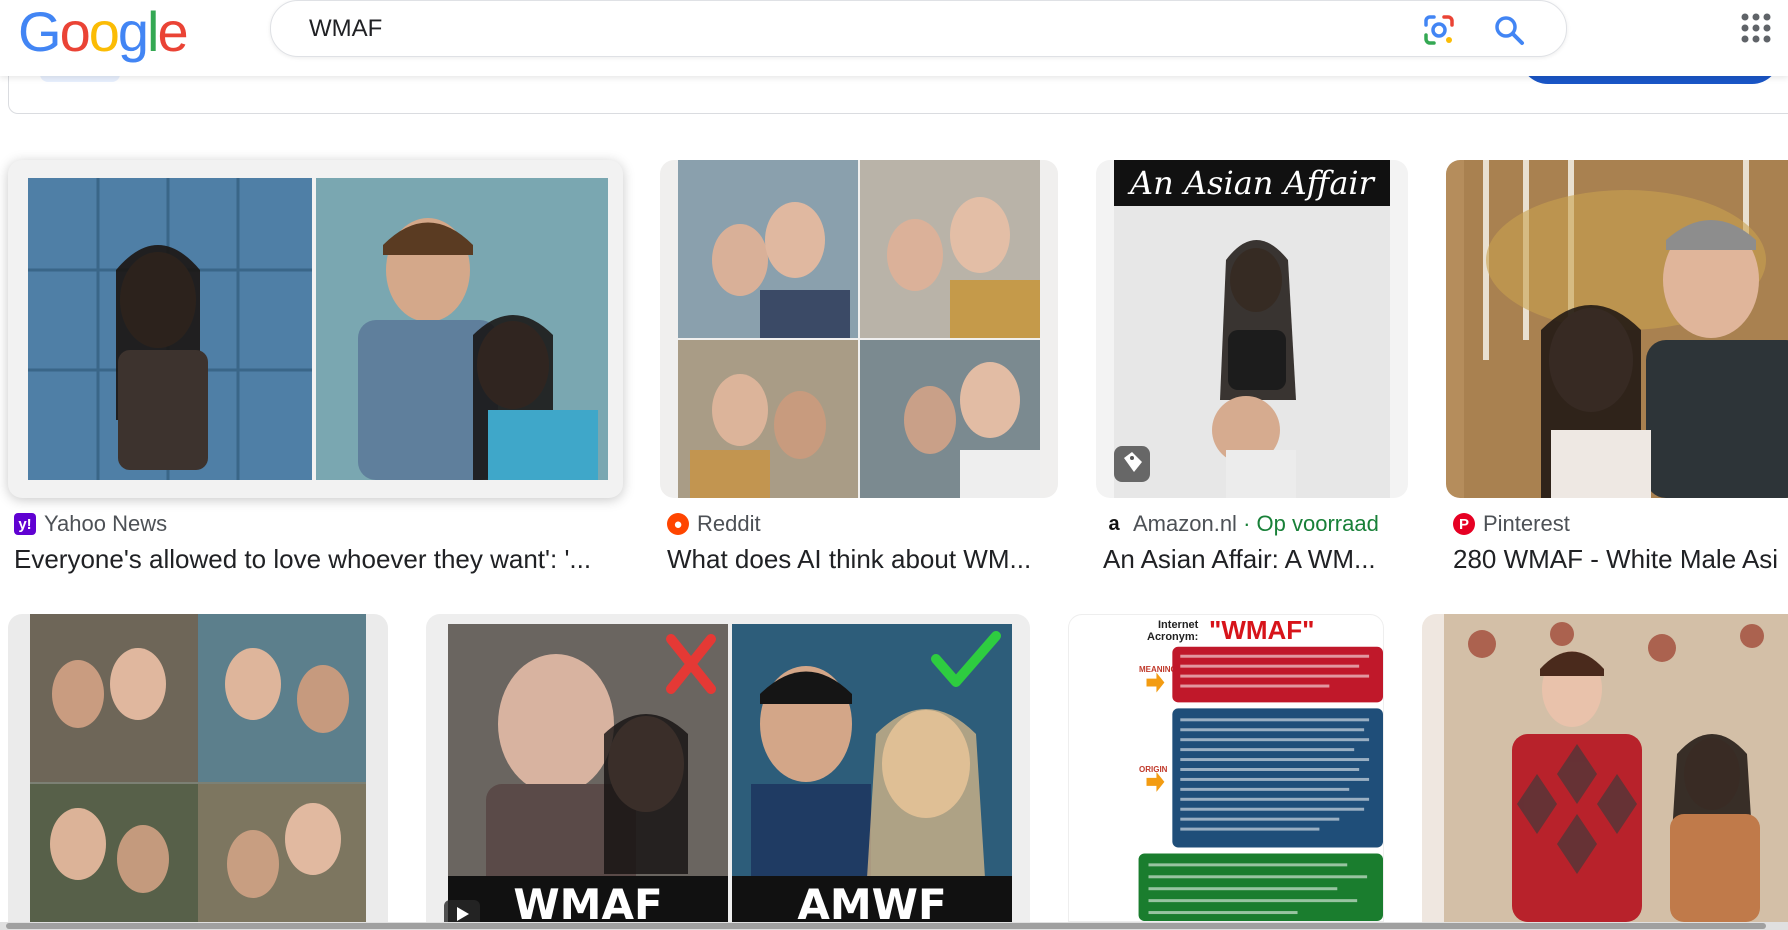 The height and width of the screenshot is (930, 1788). Describe the element at coordinates (462, 911) in the screenshot. I see `video-play-icon` at that location.